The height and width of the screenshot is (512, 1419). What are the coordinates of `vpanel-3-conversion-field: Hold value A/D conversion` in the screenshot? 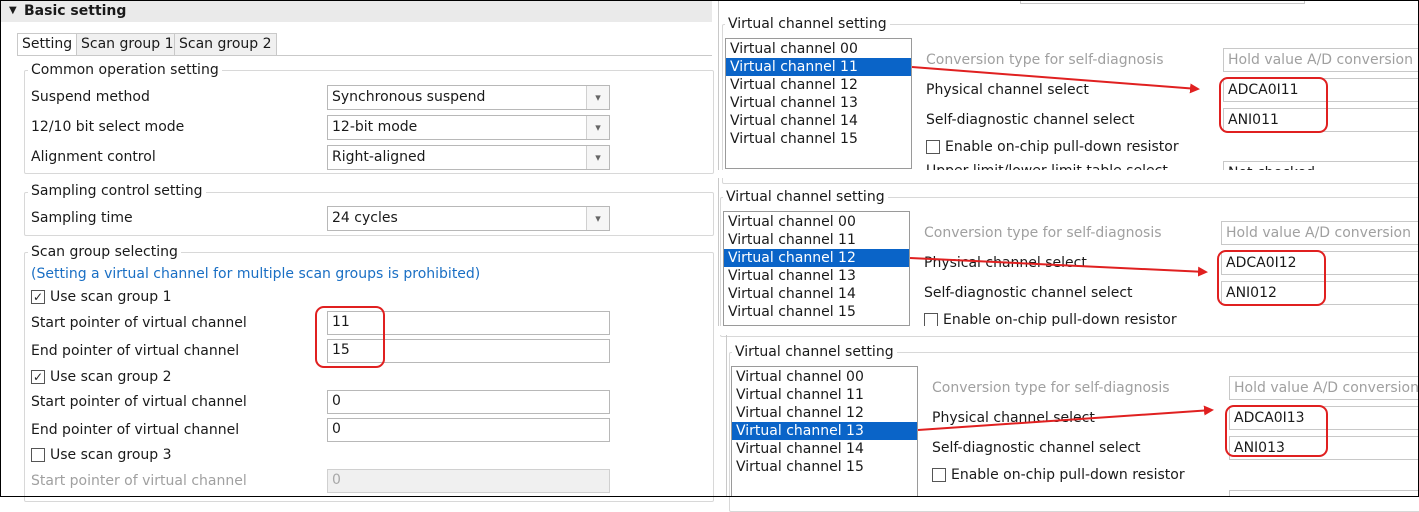 It's located at (1324, 388).